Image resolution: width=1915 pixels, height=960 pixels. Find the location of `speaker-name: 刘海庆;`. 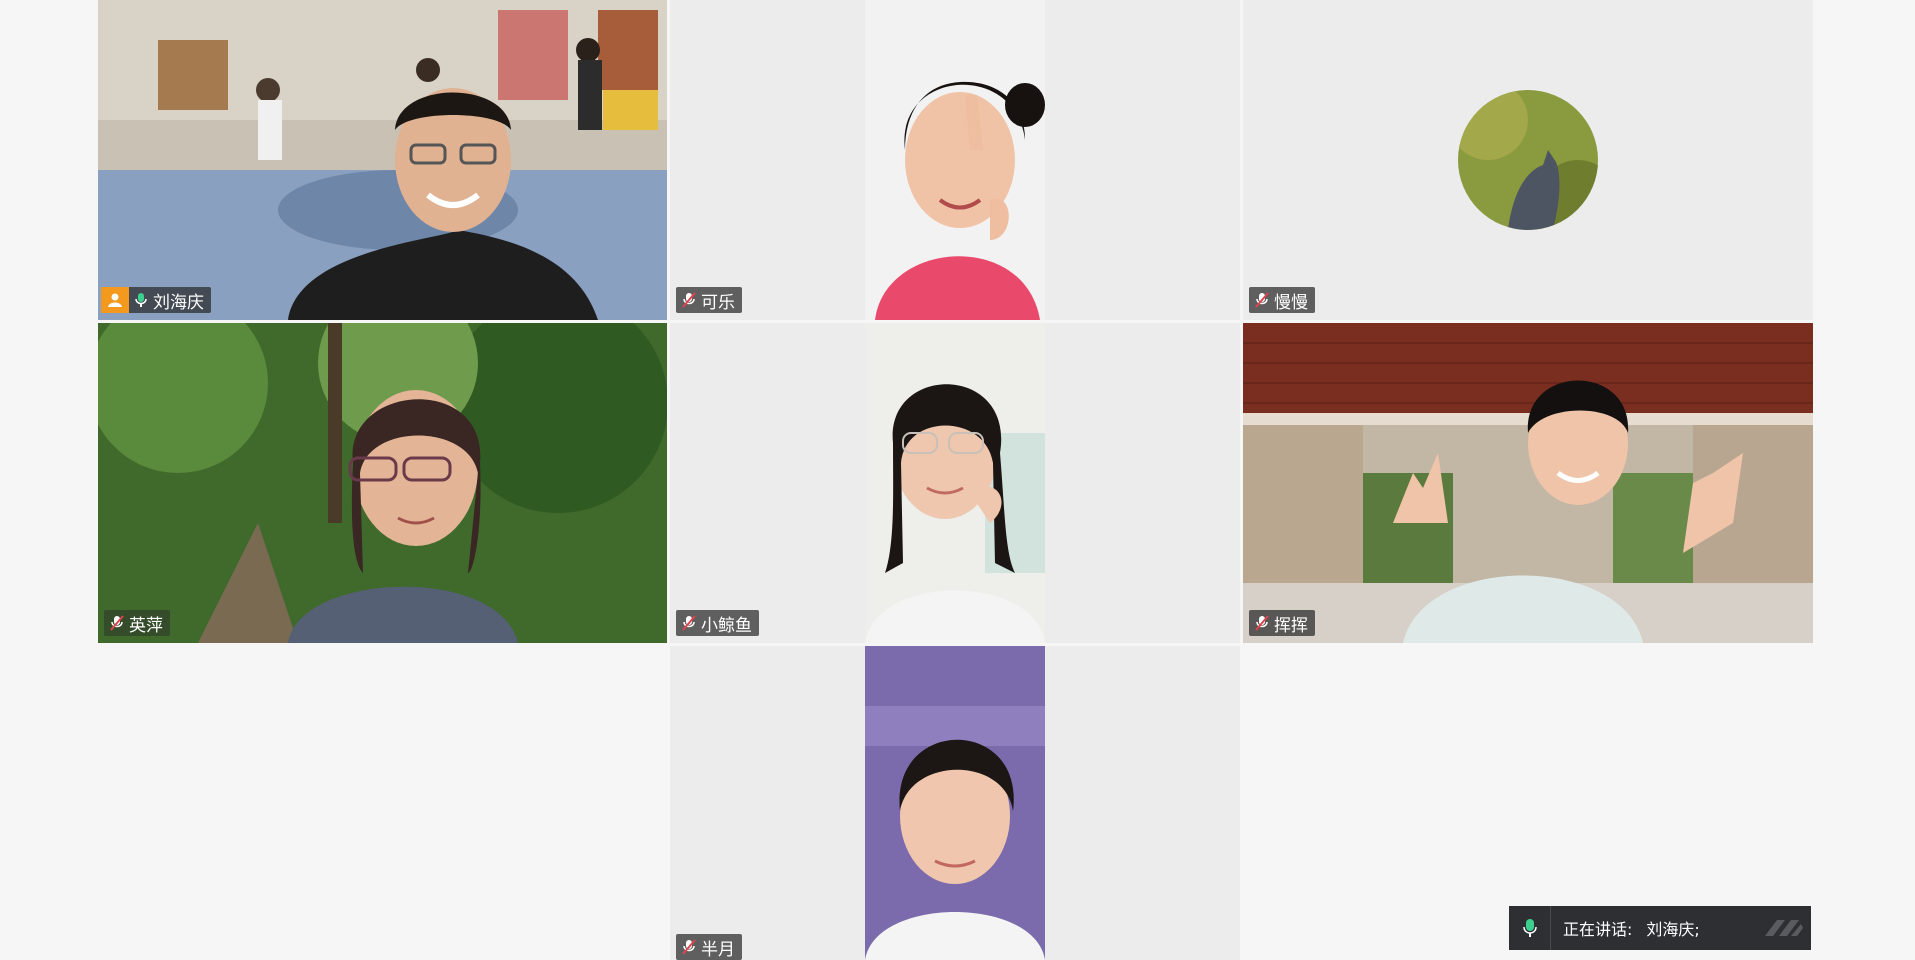

speaker-name: 刘海庆; is located at coordinates (1673, 929).